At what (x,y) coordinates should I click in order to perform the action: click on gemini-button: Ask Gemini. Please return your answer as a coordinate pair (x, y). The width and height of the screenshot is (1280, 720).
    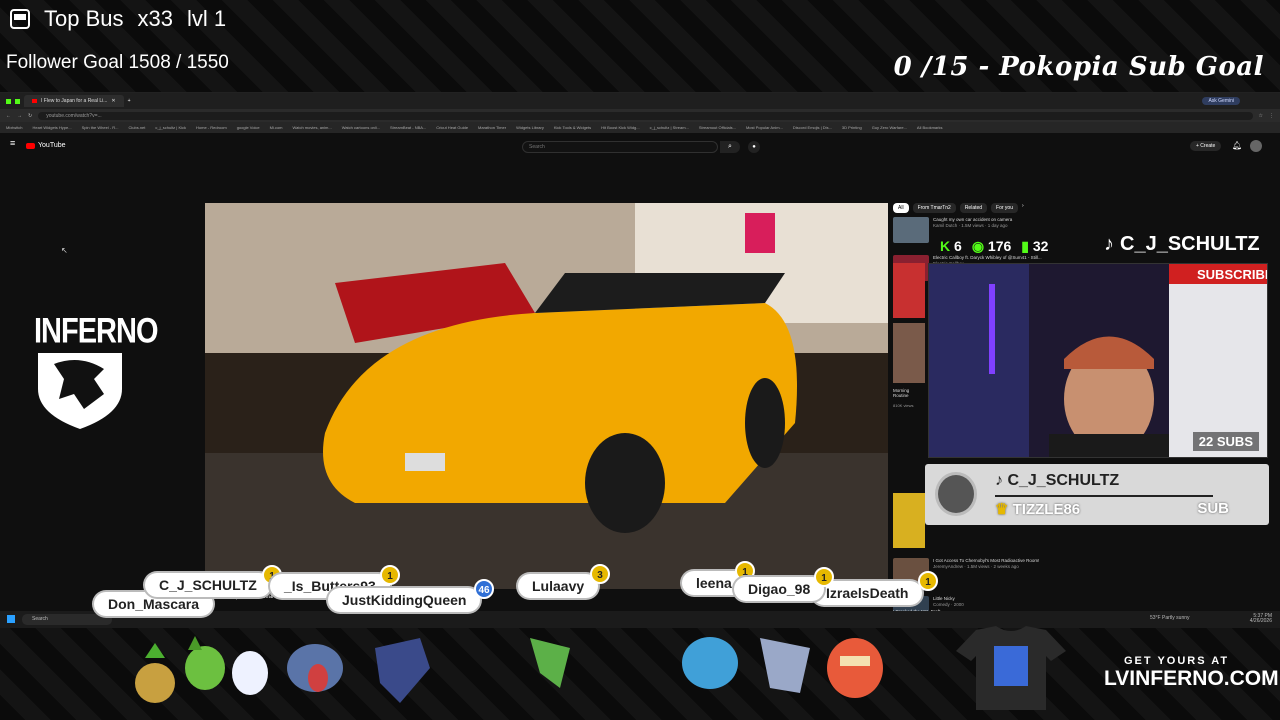
    Looking at the image, I should click on (1221, 101).